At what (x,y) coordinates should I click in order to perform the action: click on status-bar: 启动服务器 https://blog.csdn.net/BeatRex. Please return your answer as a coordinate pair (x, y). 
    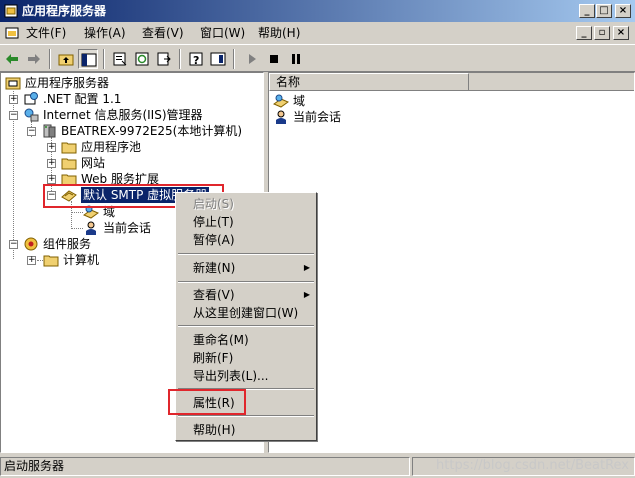
    Looking at the image, I should click on (317, 466).